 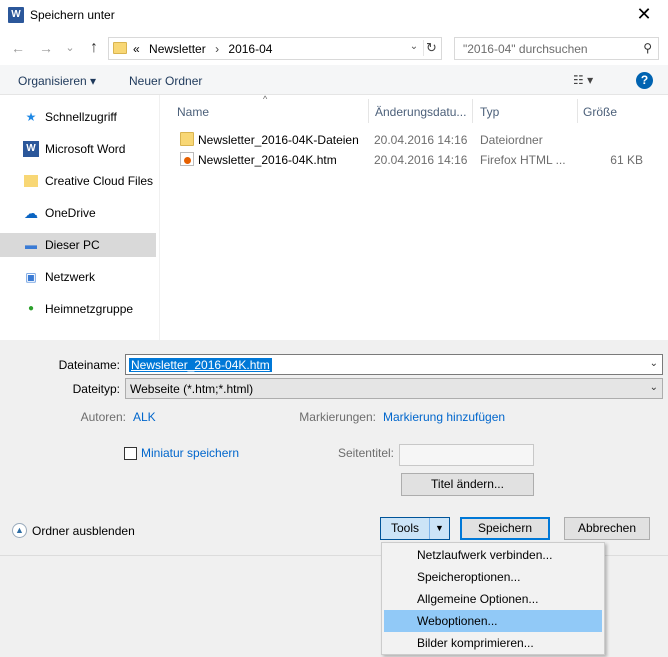 I want to click on close-icon: ✕, so click(x=644, y=14).